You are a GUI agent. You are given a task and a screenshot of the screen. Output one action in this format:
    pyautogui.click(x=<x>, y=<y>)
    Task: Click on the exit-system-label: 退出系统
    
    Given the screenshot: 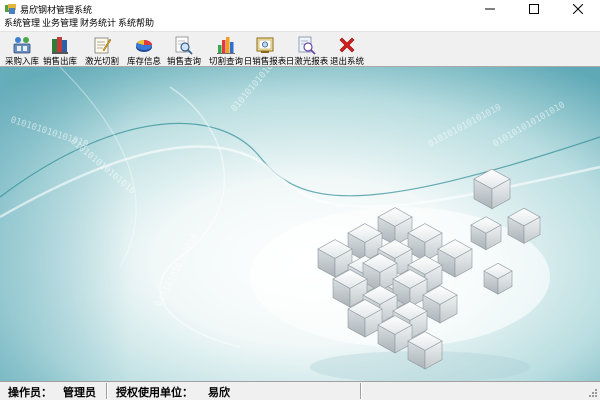 What is the action you would take?
    pyautogui.click(x=346, y=62)
    